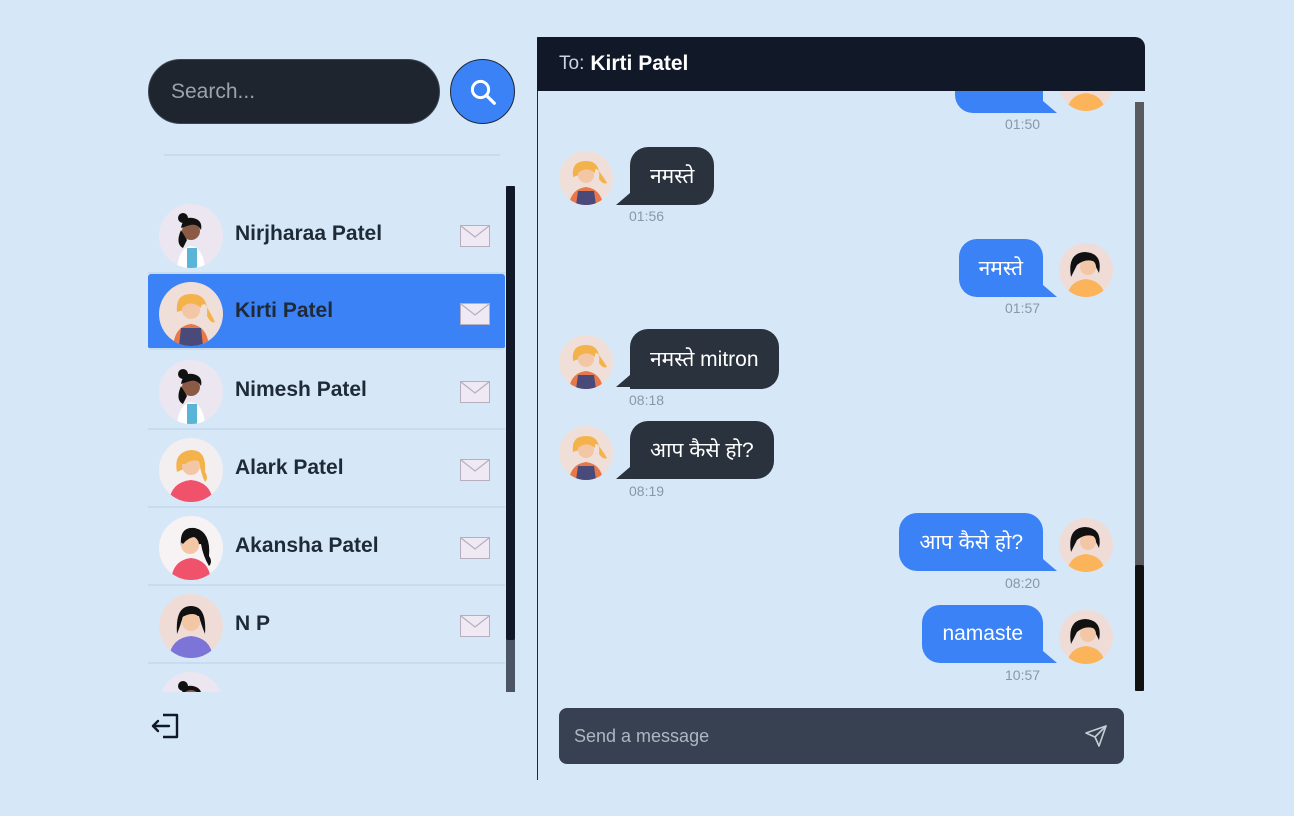 This screenshot has height=816, width=1294. Describe the element at coordinates (647, 400) in the screenshot. I see `message-time: 08:18` at that location.